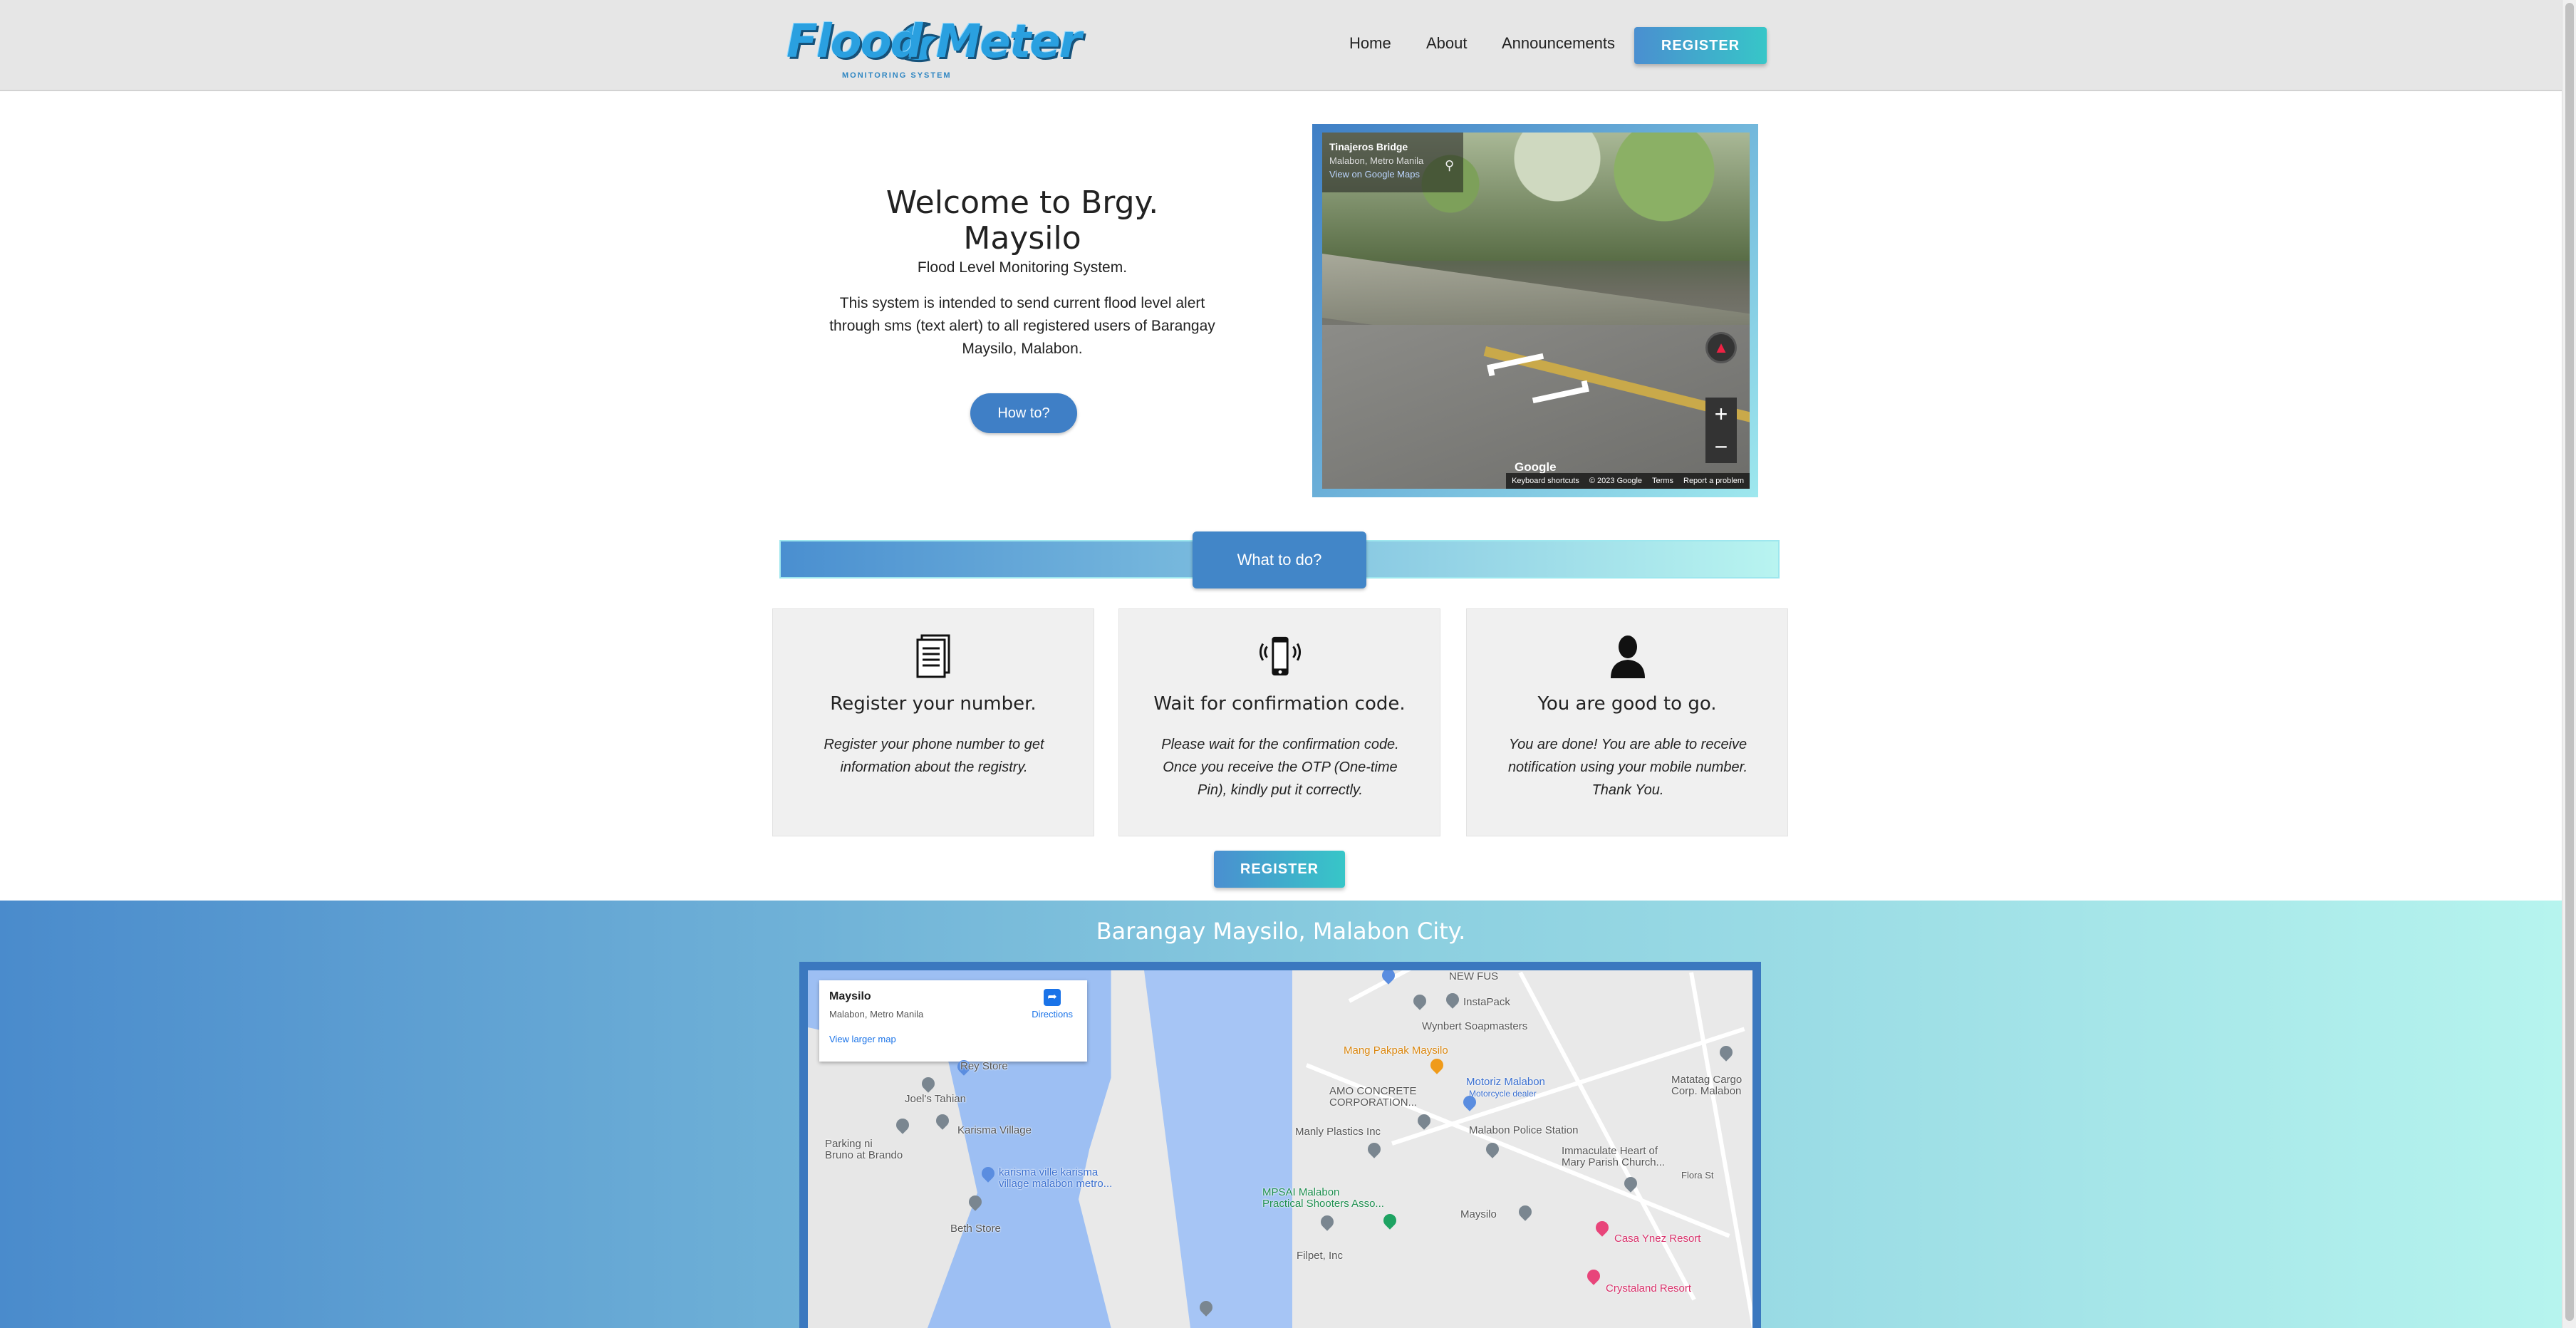  What do you see at coordinates (1023, 413) in the screenshot?
I see `how-to-button: How to?` at bounding box center [1023, 413].